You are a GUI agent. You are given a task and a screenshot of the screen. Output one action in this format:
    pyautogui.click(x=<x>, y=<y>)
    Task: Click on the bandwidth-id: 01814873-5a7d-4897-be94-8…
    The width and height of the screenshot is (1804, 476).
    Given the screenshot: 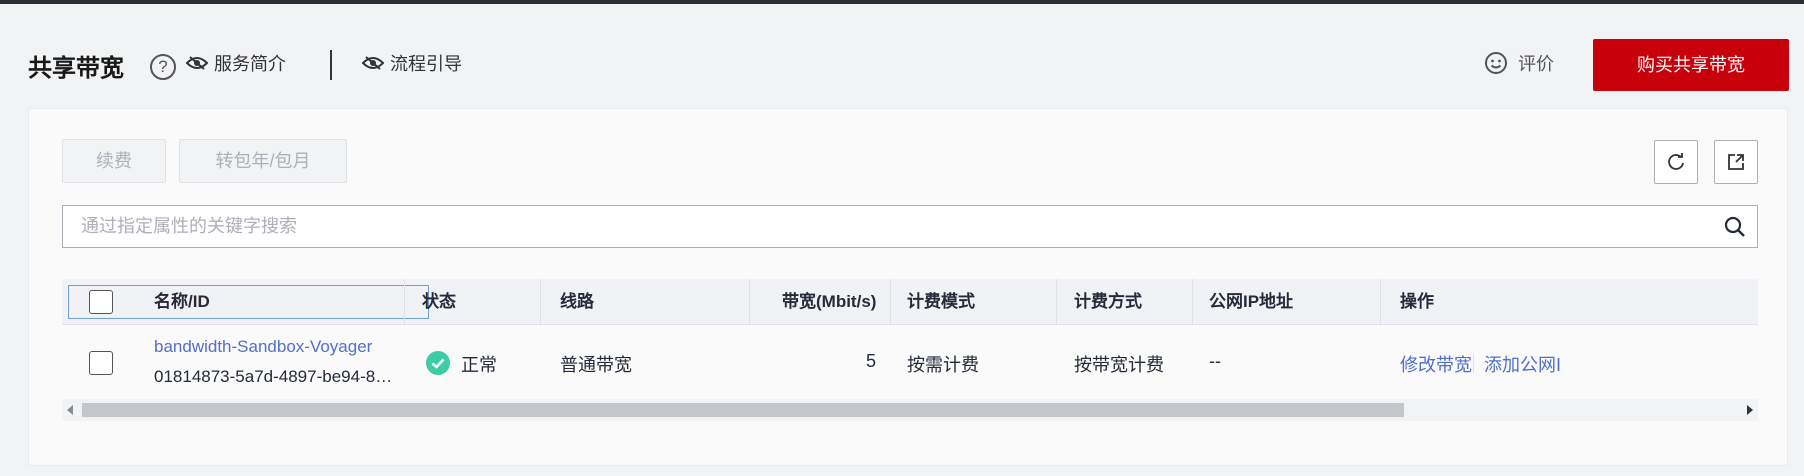 What is the action you would take?
    pyautogui.click(x=273, y=376)
    